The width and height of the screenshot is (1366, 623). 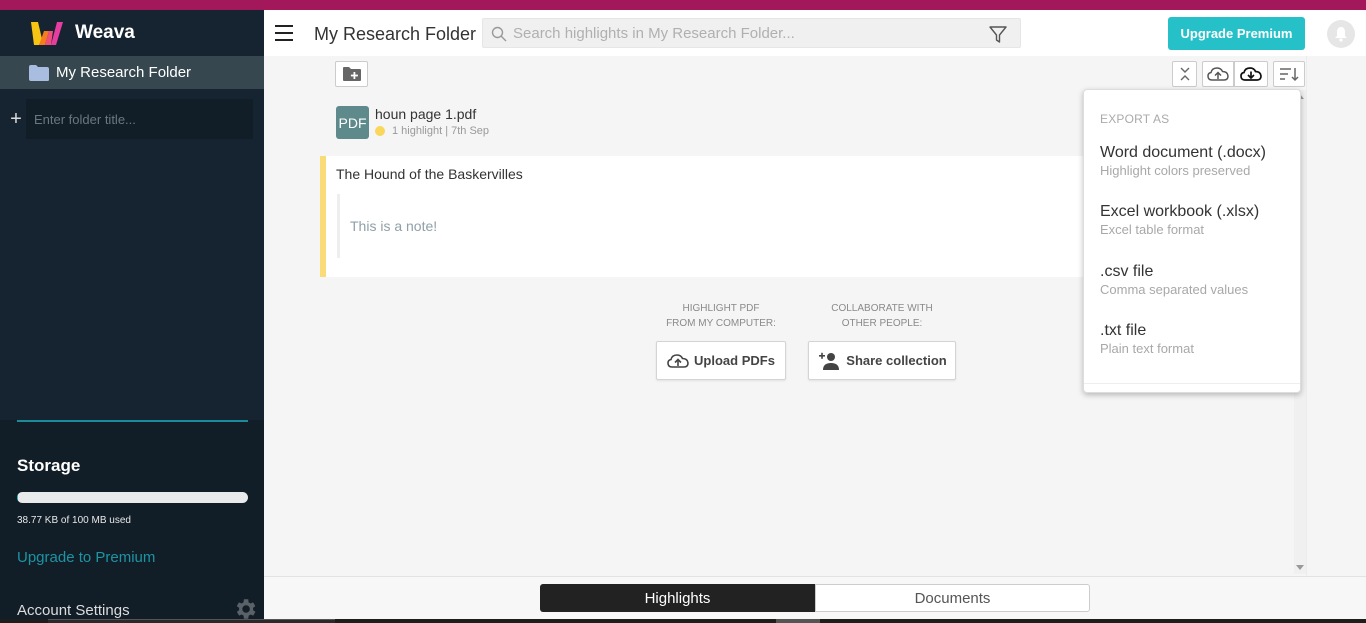 I want to click on upload-button, so click(x=1218, y=74).